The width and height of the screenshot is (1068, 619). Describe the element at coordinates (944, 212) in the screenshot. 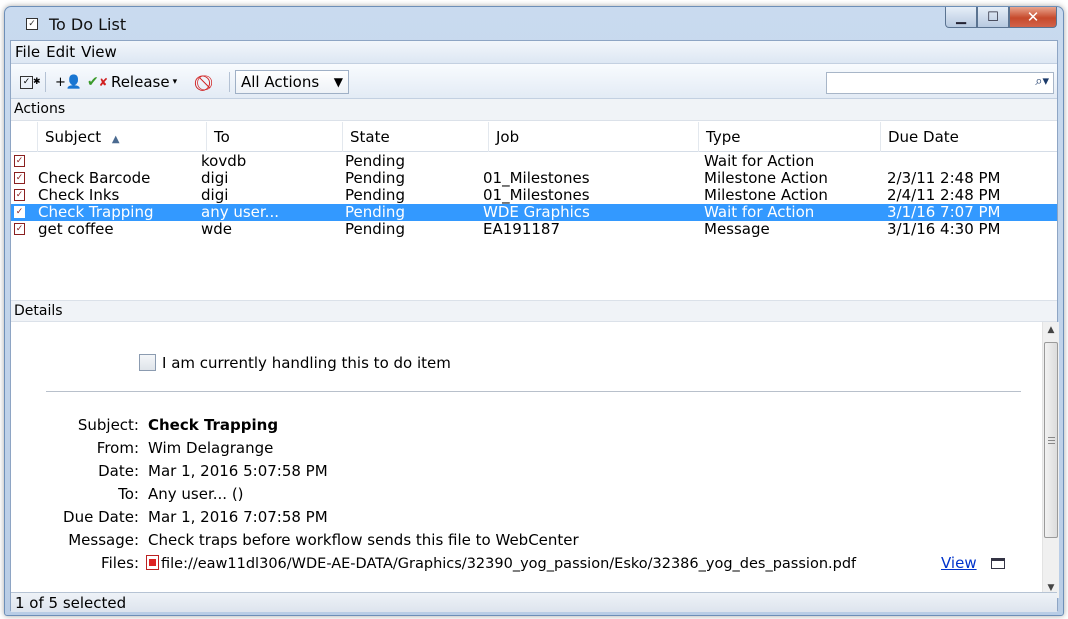

I see `row-due-date: 3/1/16 7:07 PM` at that location.